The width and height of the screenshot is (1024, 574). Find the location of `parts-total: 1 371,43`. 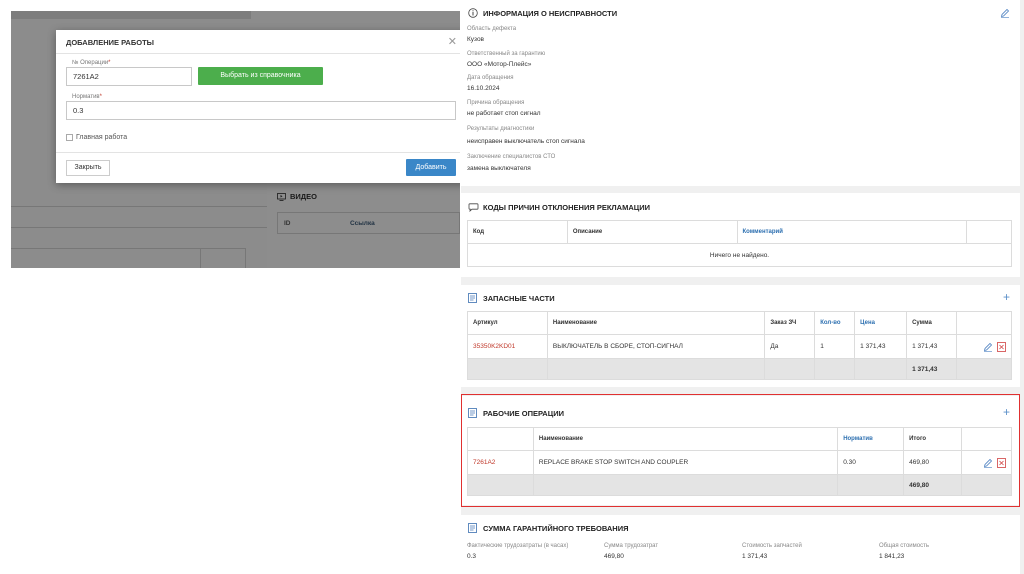

parts-total: 1 371,43 is located at coordinates (932, 369).